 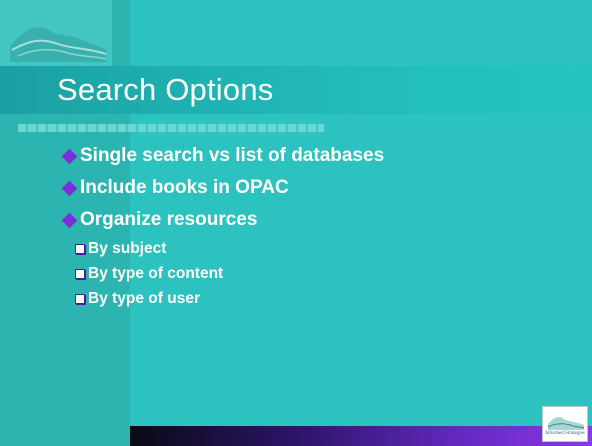 What do you see at coordinates (156, 273) in the screenshot?
I see `sub-bullet-text: By type of content` at bounding box center [156, 273].